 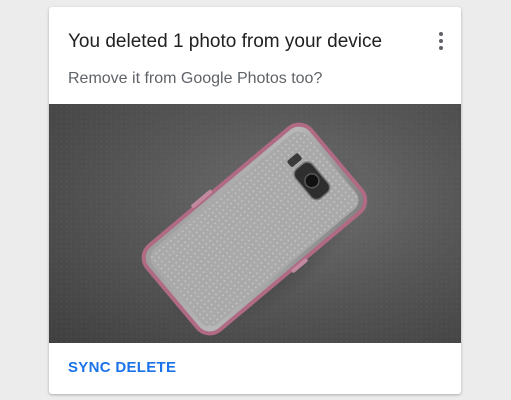 What do you see at coordinates (195, 78) in the screenshot?
I see `card-subtitle: Remove it from Google Photos too?` at bounding box center [195, 78].